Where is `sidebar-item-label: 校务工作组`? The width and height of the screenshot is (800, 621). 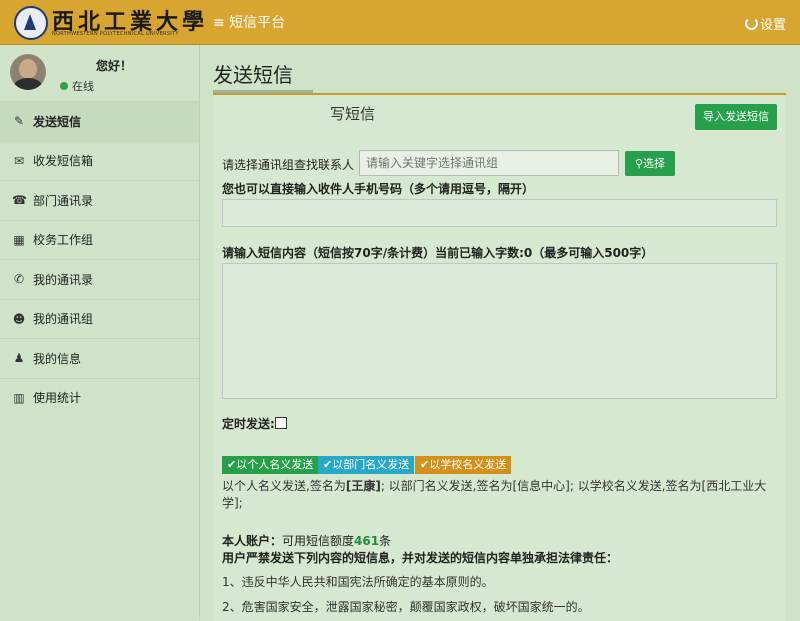
sidebar-item-label: 校务工作组 is located at coordinates (63, 240).